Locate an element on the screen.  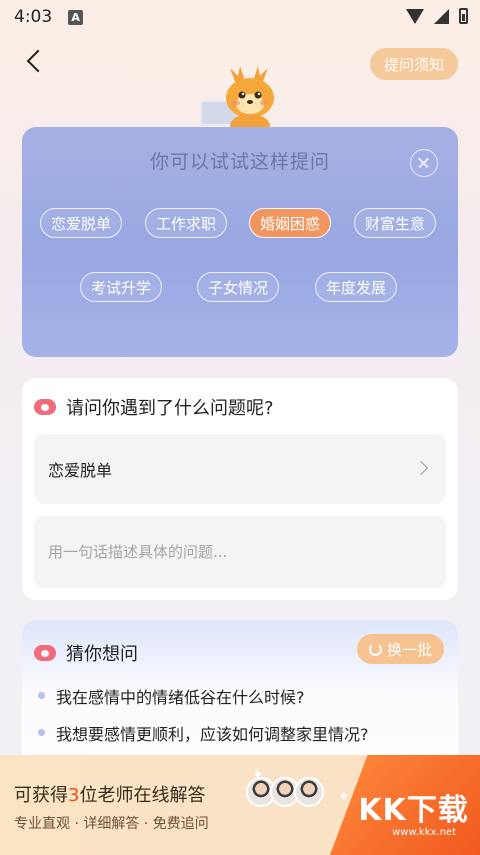
battery-icon is located at coordinates (463, 16).